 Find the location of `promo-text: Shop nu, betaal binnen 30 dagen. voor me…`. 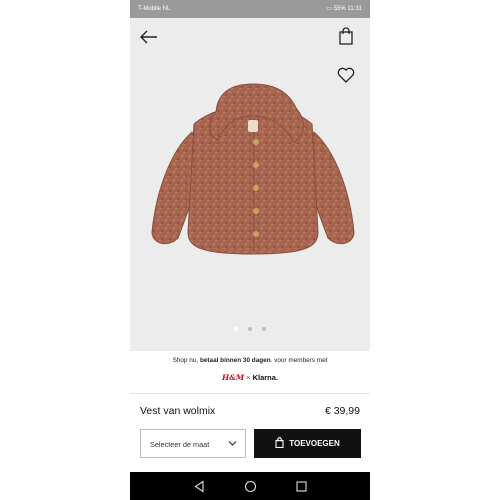

promo-text: Shop nu, betaal binnen 30 dagen. voor me… is located at coordinates (250, 360).